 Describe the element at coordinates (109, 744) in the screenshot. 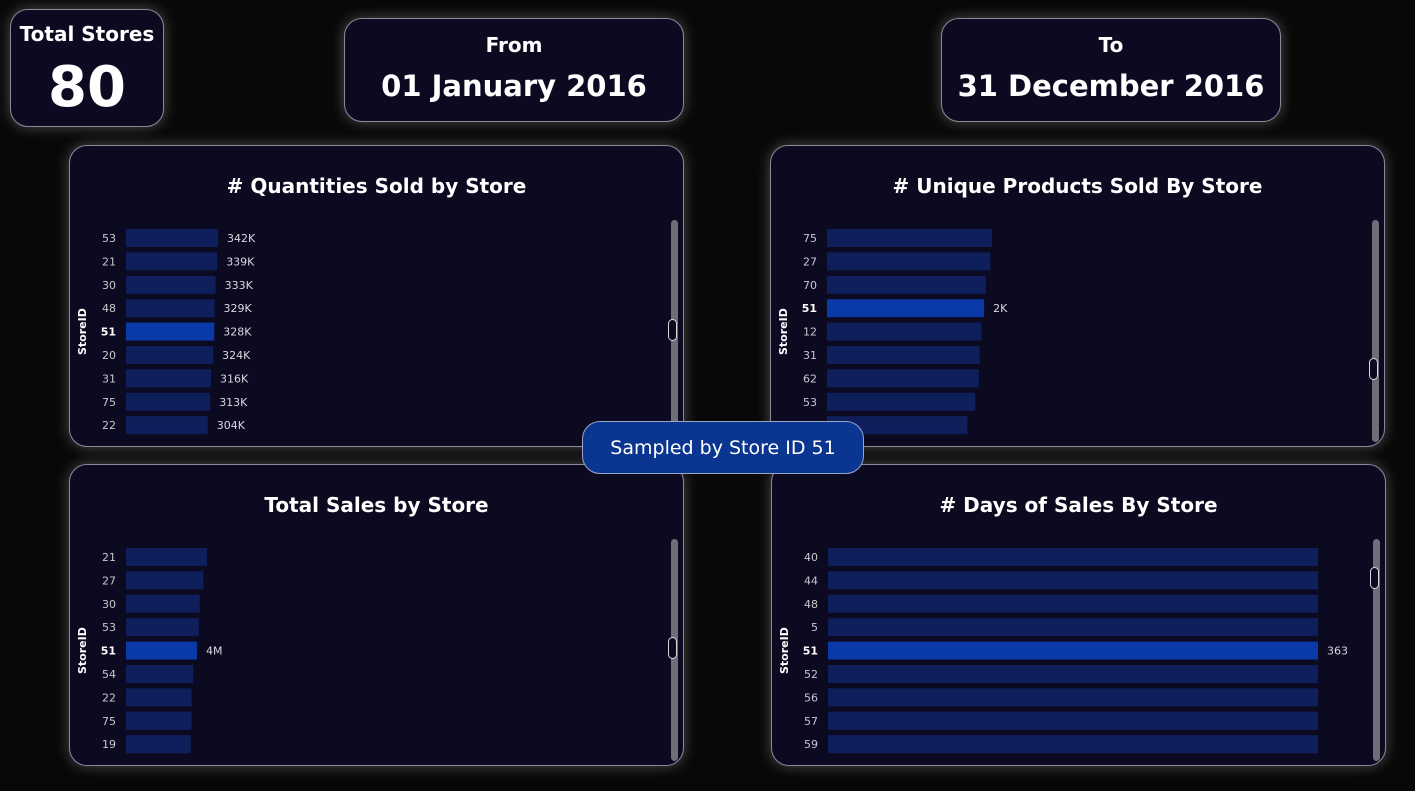

I see `y-tick-label: 19` at that location.